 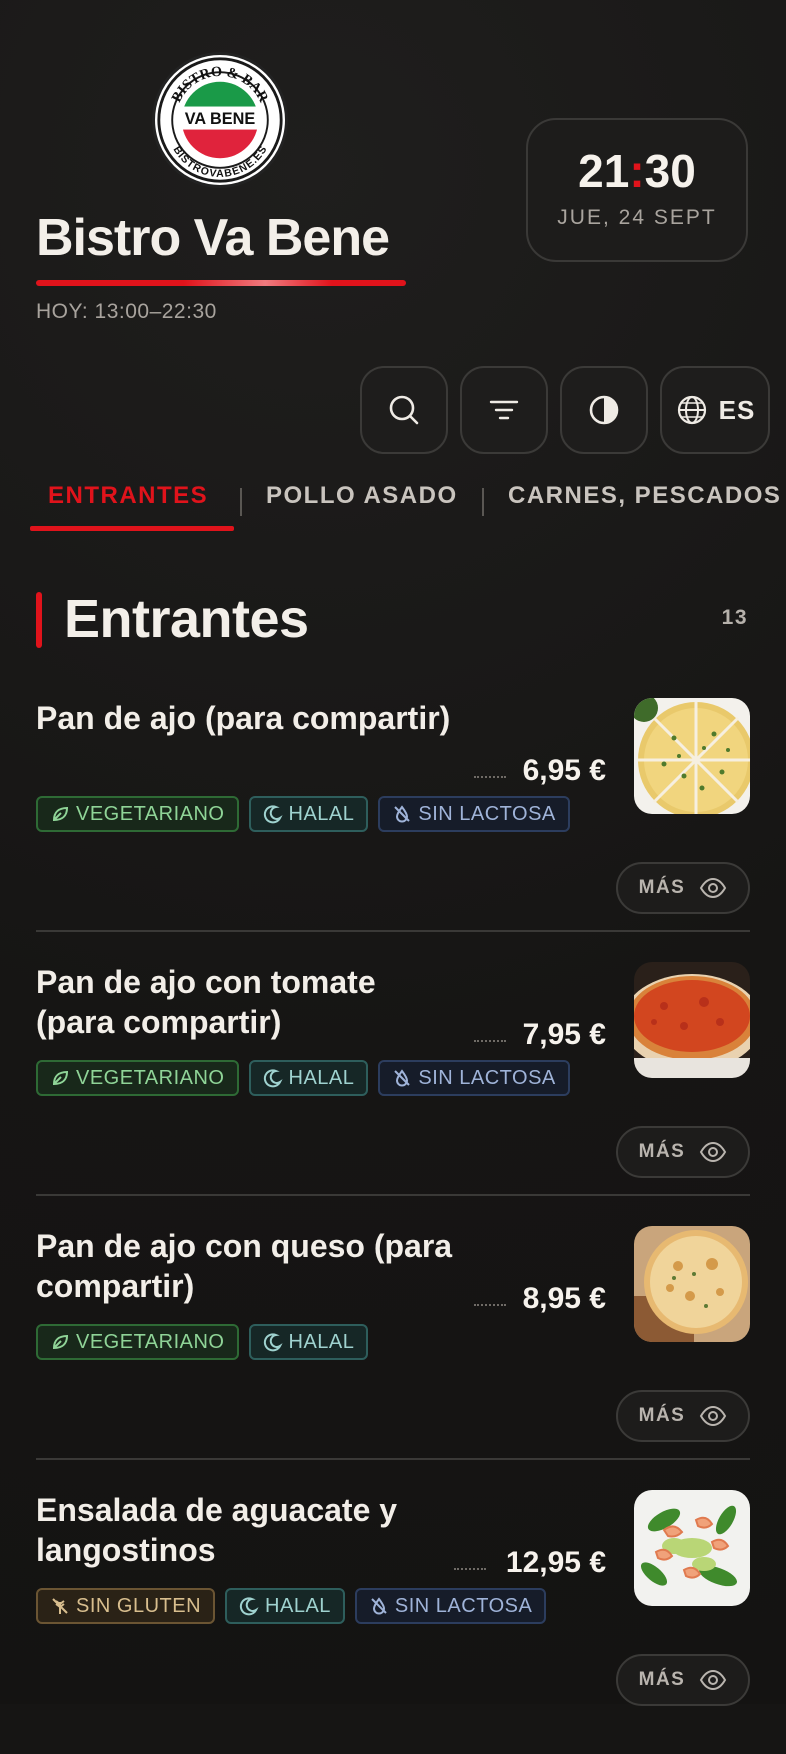 I want to click on tab-entrantes: ENTRANTES, so click(x=128, y=496).